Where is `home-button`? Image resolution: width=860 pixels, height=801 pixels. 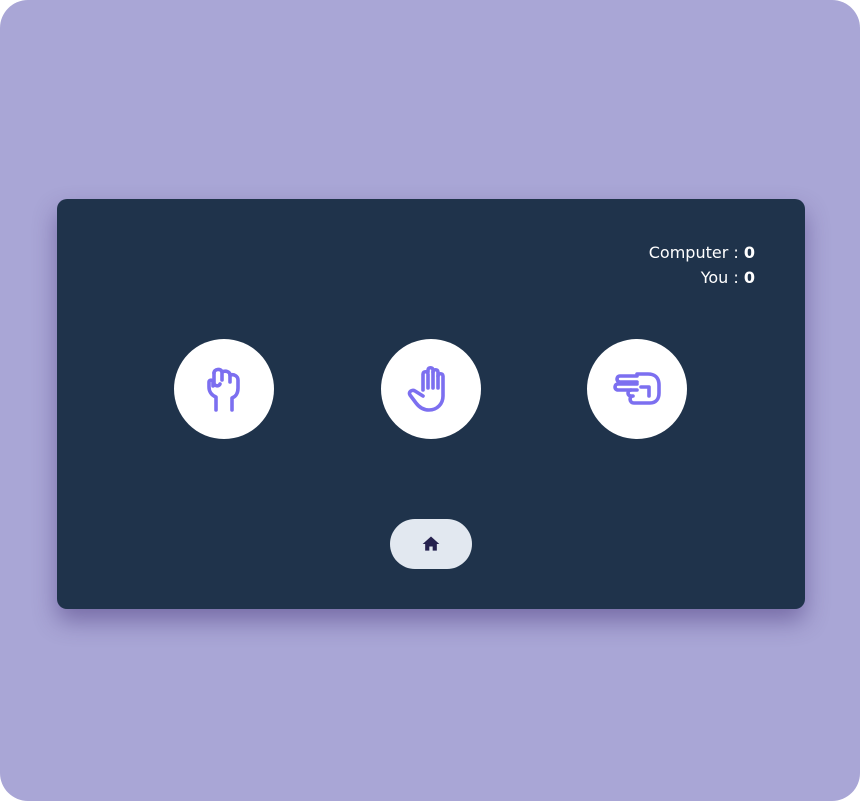 home-button is located at coordinates (431, 544).